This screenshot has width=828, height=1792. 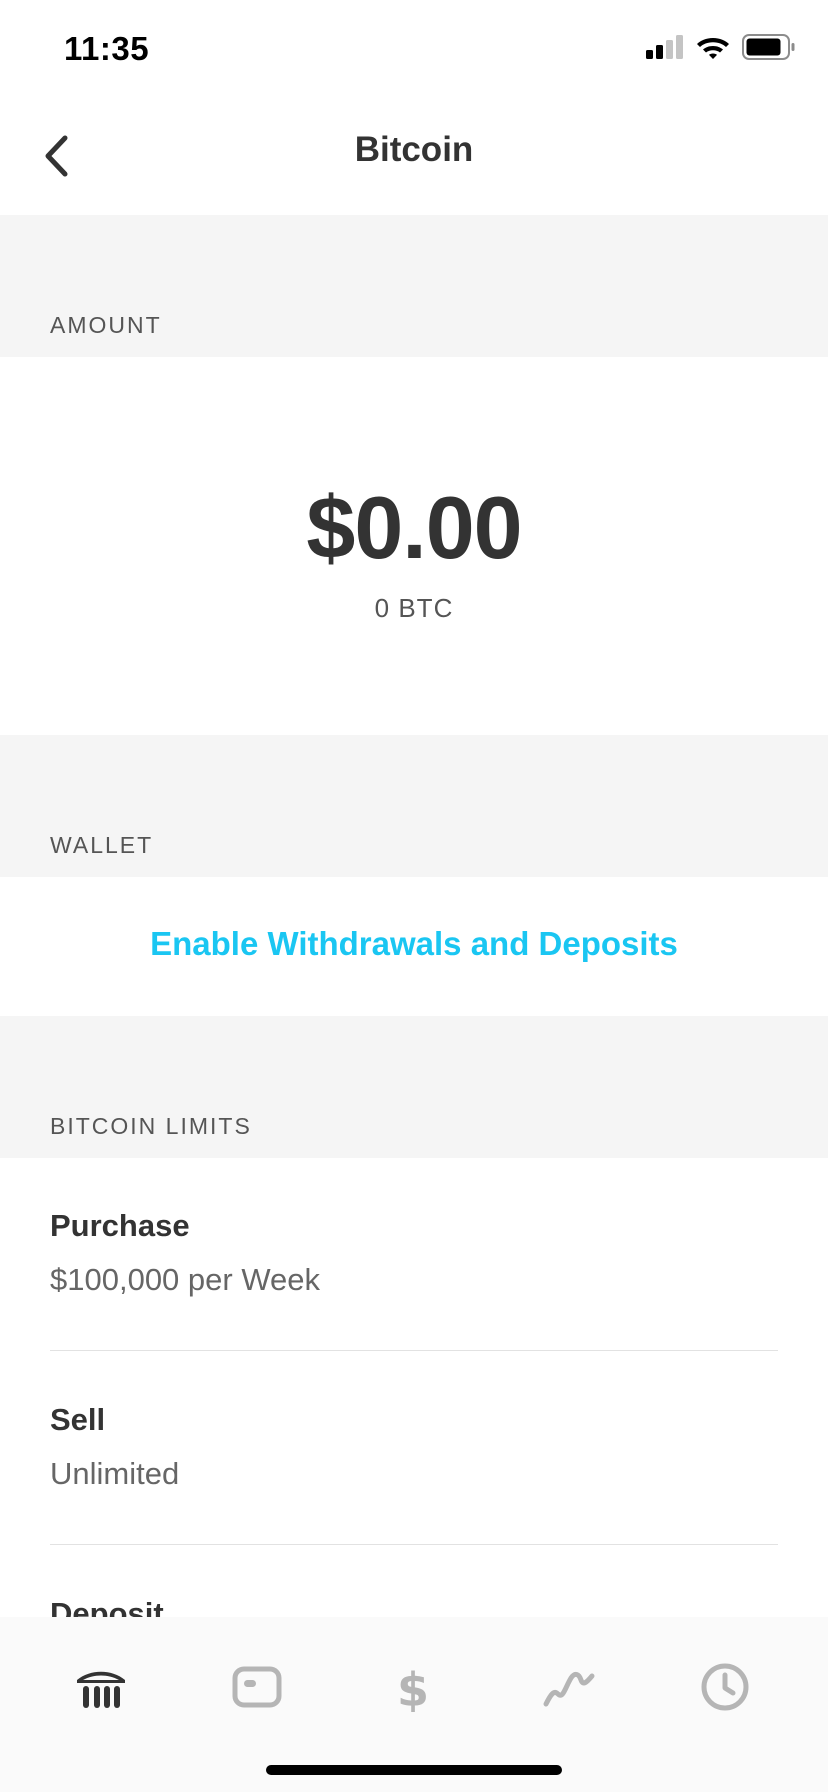 What do you see at coordinates (414, 527) in the screenshot?
I see `amount-usd: $0.00` at bounding box center [414, 527].